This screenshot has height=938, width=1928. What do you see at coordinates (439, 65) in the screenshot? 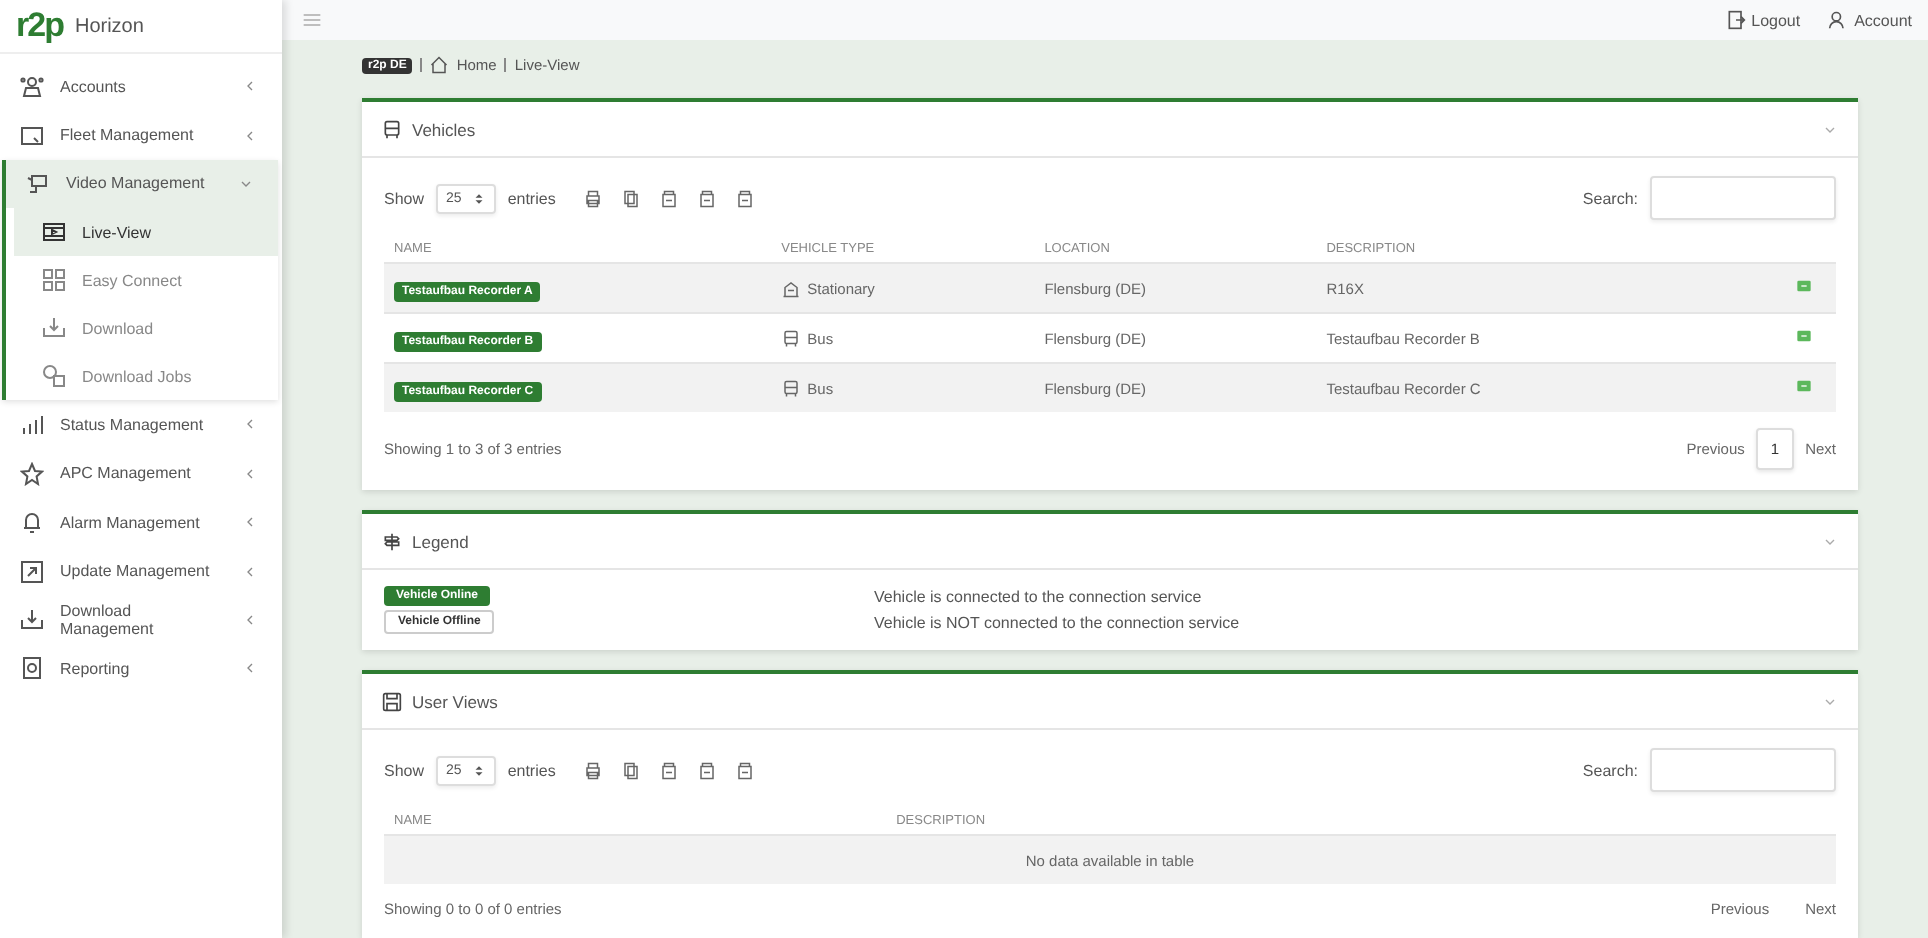
I see `home-icon` at bounding box center [439, 65].